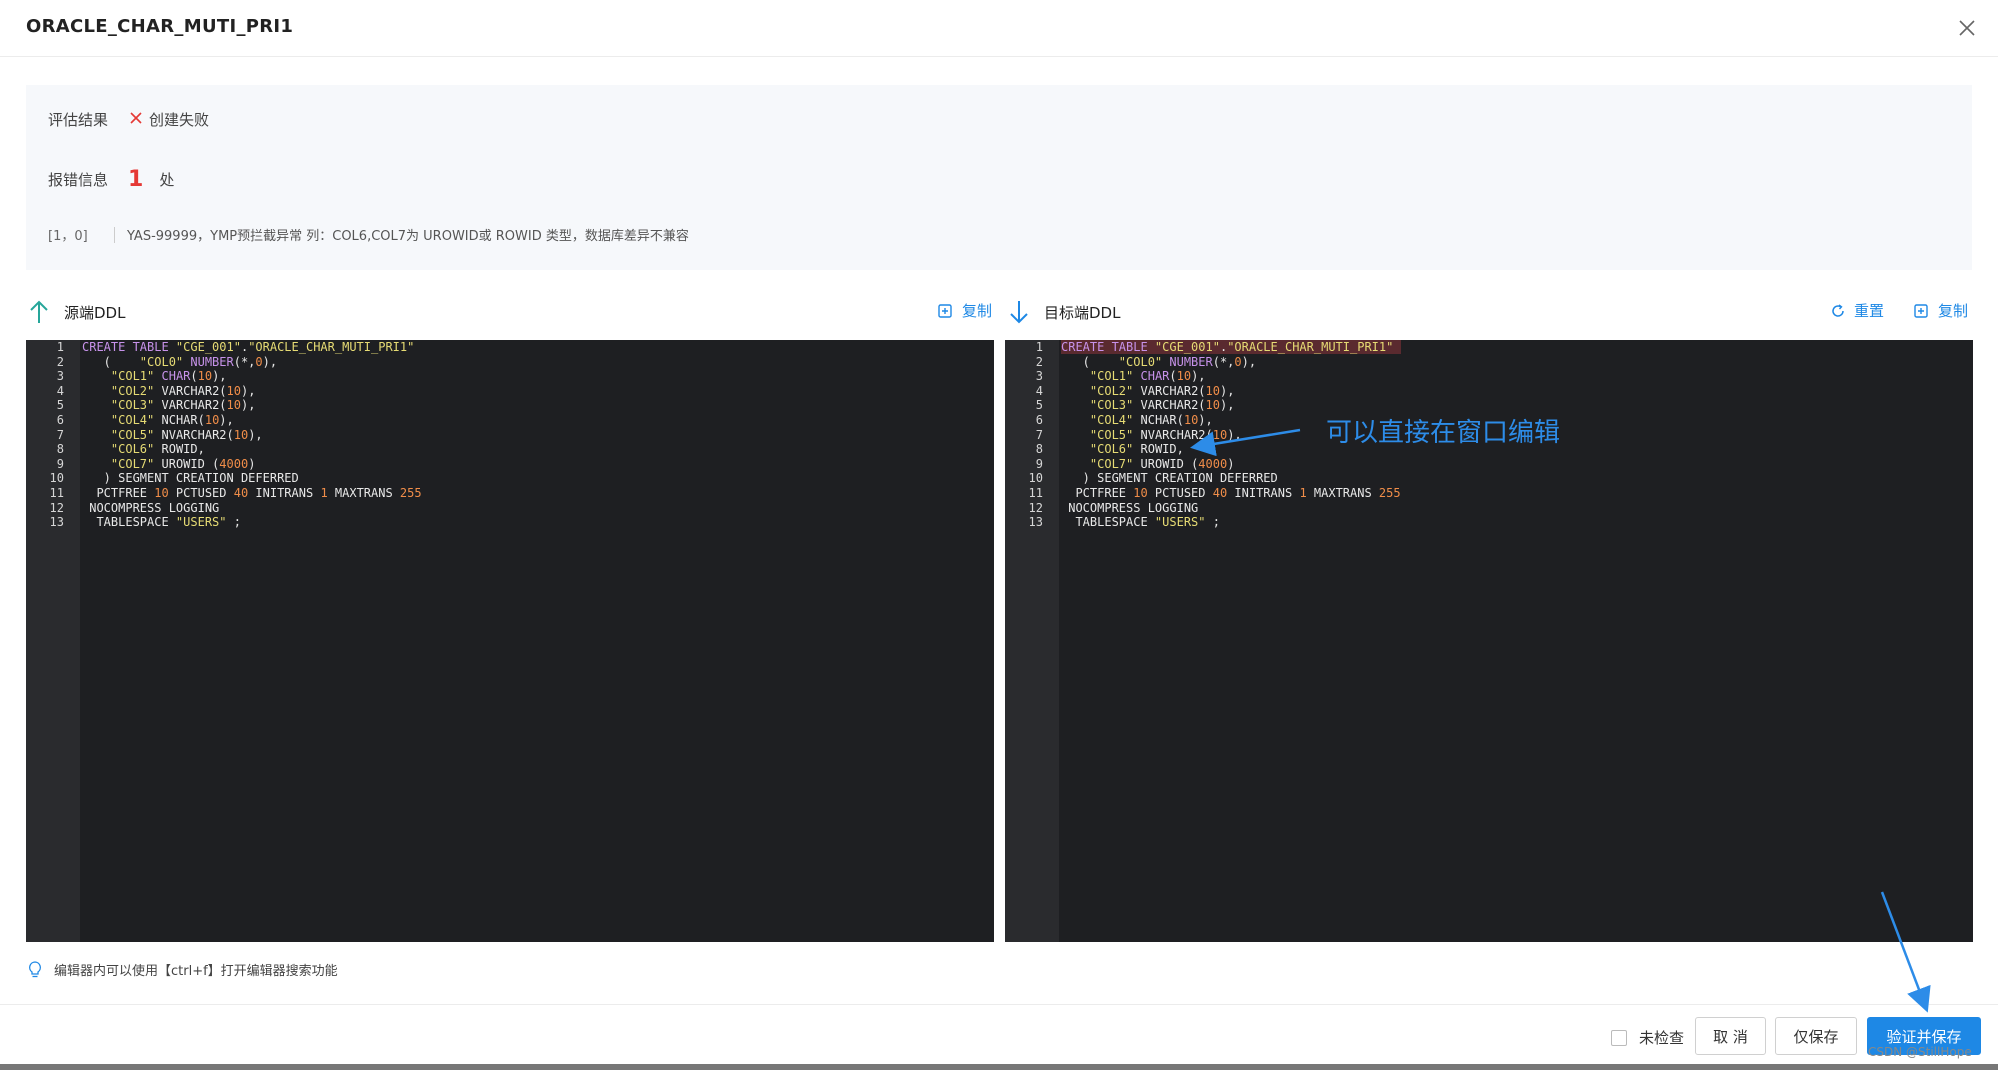 This screenshot has width=1998, height=1070. What do you see at coordinates (95, 312) in the screenshot?
I see `source-ddl-title: 源端DDL` at bounding box center [95, 312].